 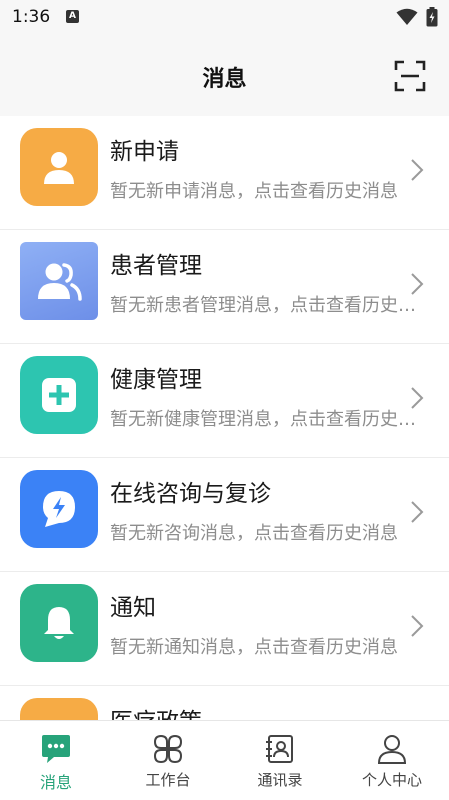 I want to click on tab-messages: 消息, so click(x=56, y=760).